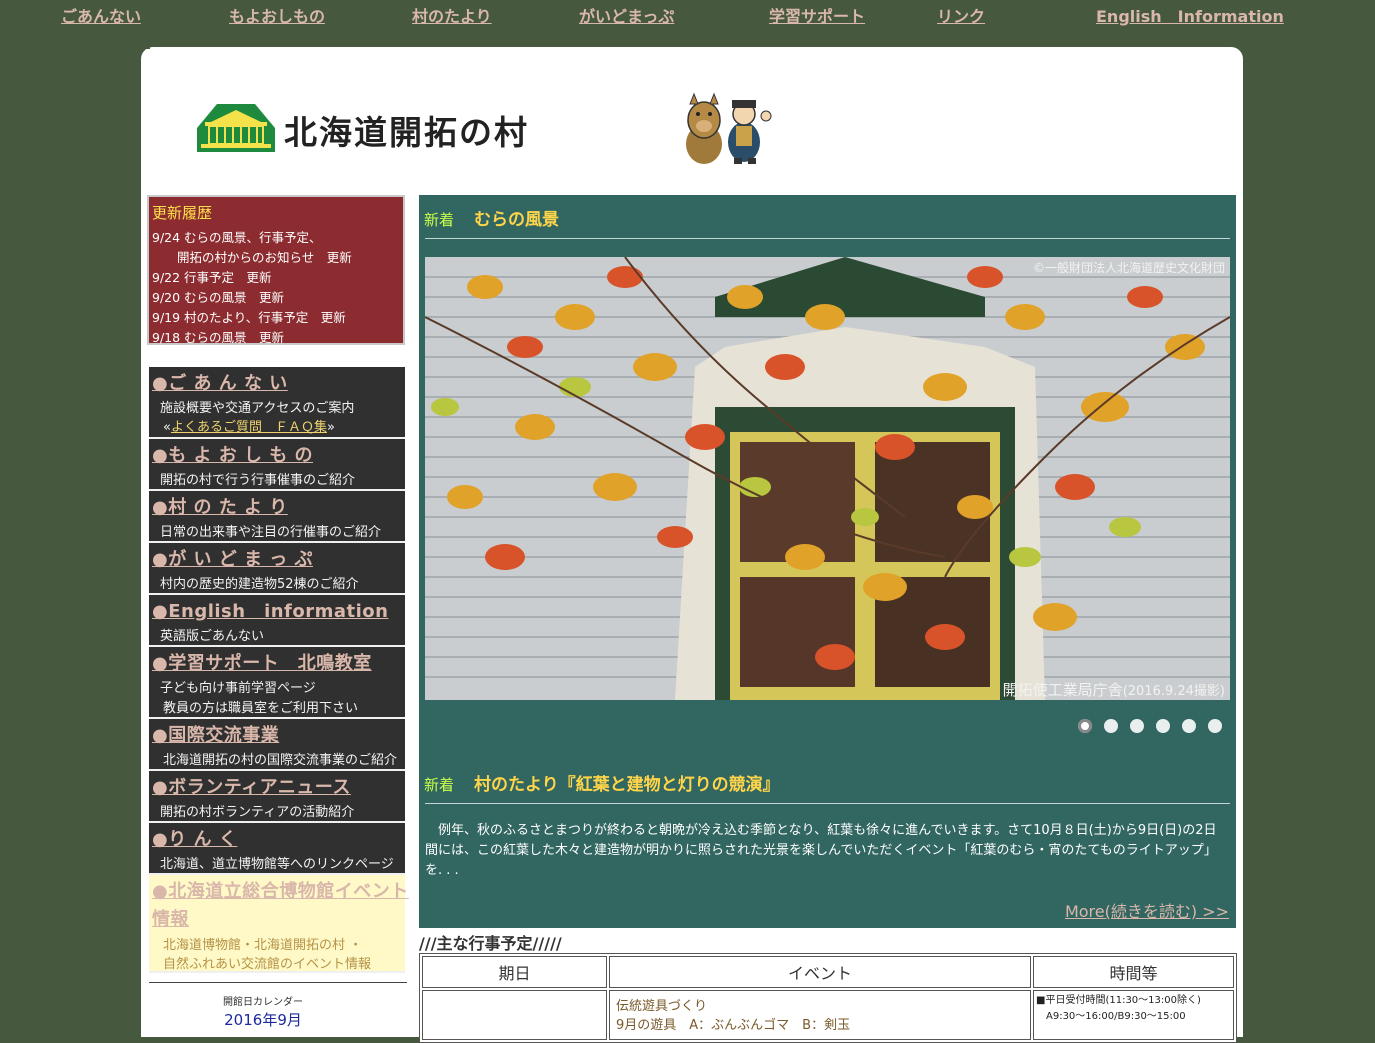 Image resolution: width=1375 pixels, height=1043 pixels. I want to click on sidenav-events-desc: 開拓の村で行う行事催事のご紹介, so click(258, 480).